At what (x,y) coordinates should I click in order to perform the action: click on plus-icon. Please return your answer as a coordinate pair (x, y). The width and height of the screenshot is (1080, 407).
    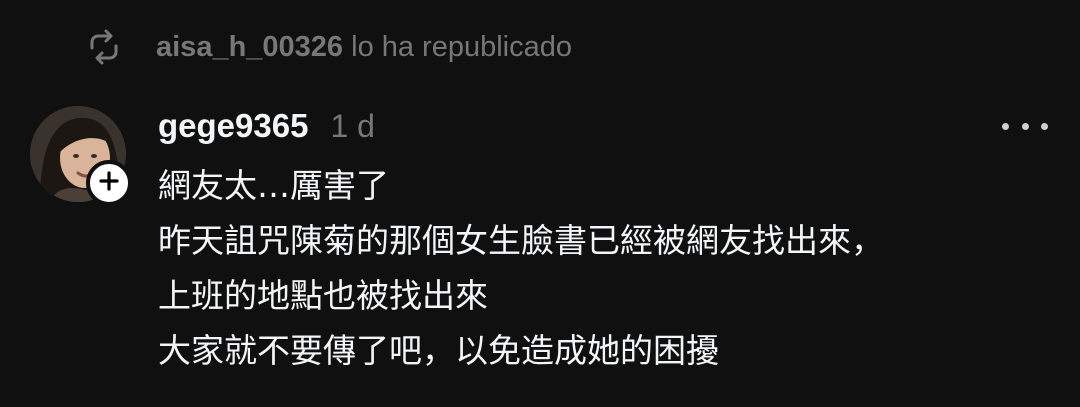
    Looking at the image, I should click on (109, 183).